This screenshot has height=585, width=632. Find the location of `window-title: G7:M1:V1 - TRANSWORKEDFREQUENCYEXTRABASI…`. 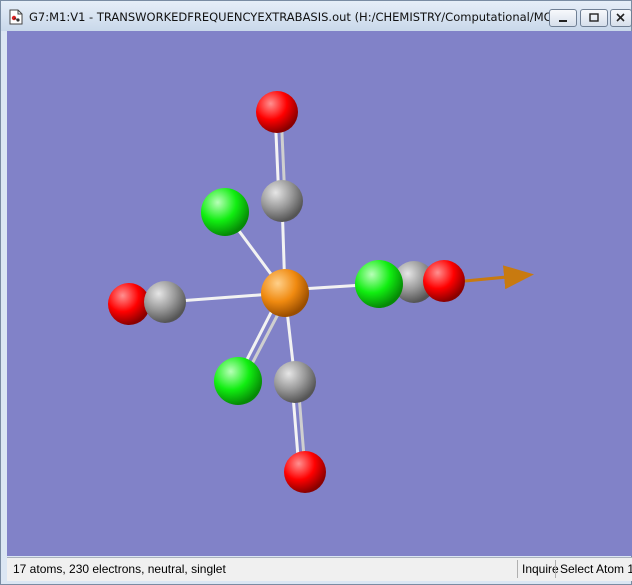

window-title: G7:M1:V1 - TRANSWORKEDFREQUENCYEXTRABASI… is located at coordinates (301, 17).